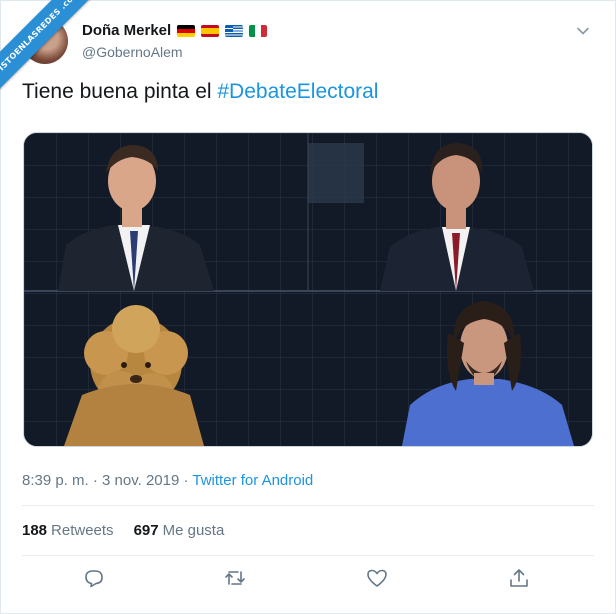 This screenshot has height=614, width=616. What do you see at coordinates (35, 530) in the screenshot?
I see `retweets-count: 188` at bounding box center [35, 530].